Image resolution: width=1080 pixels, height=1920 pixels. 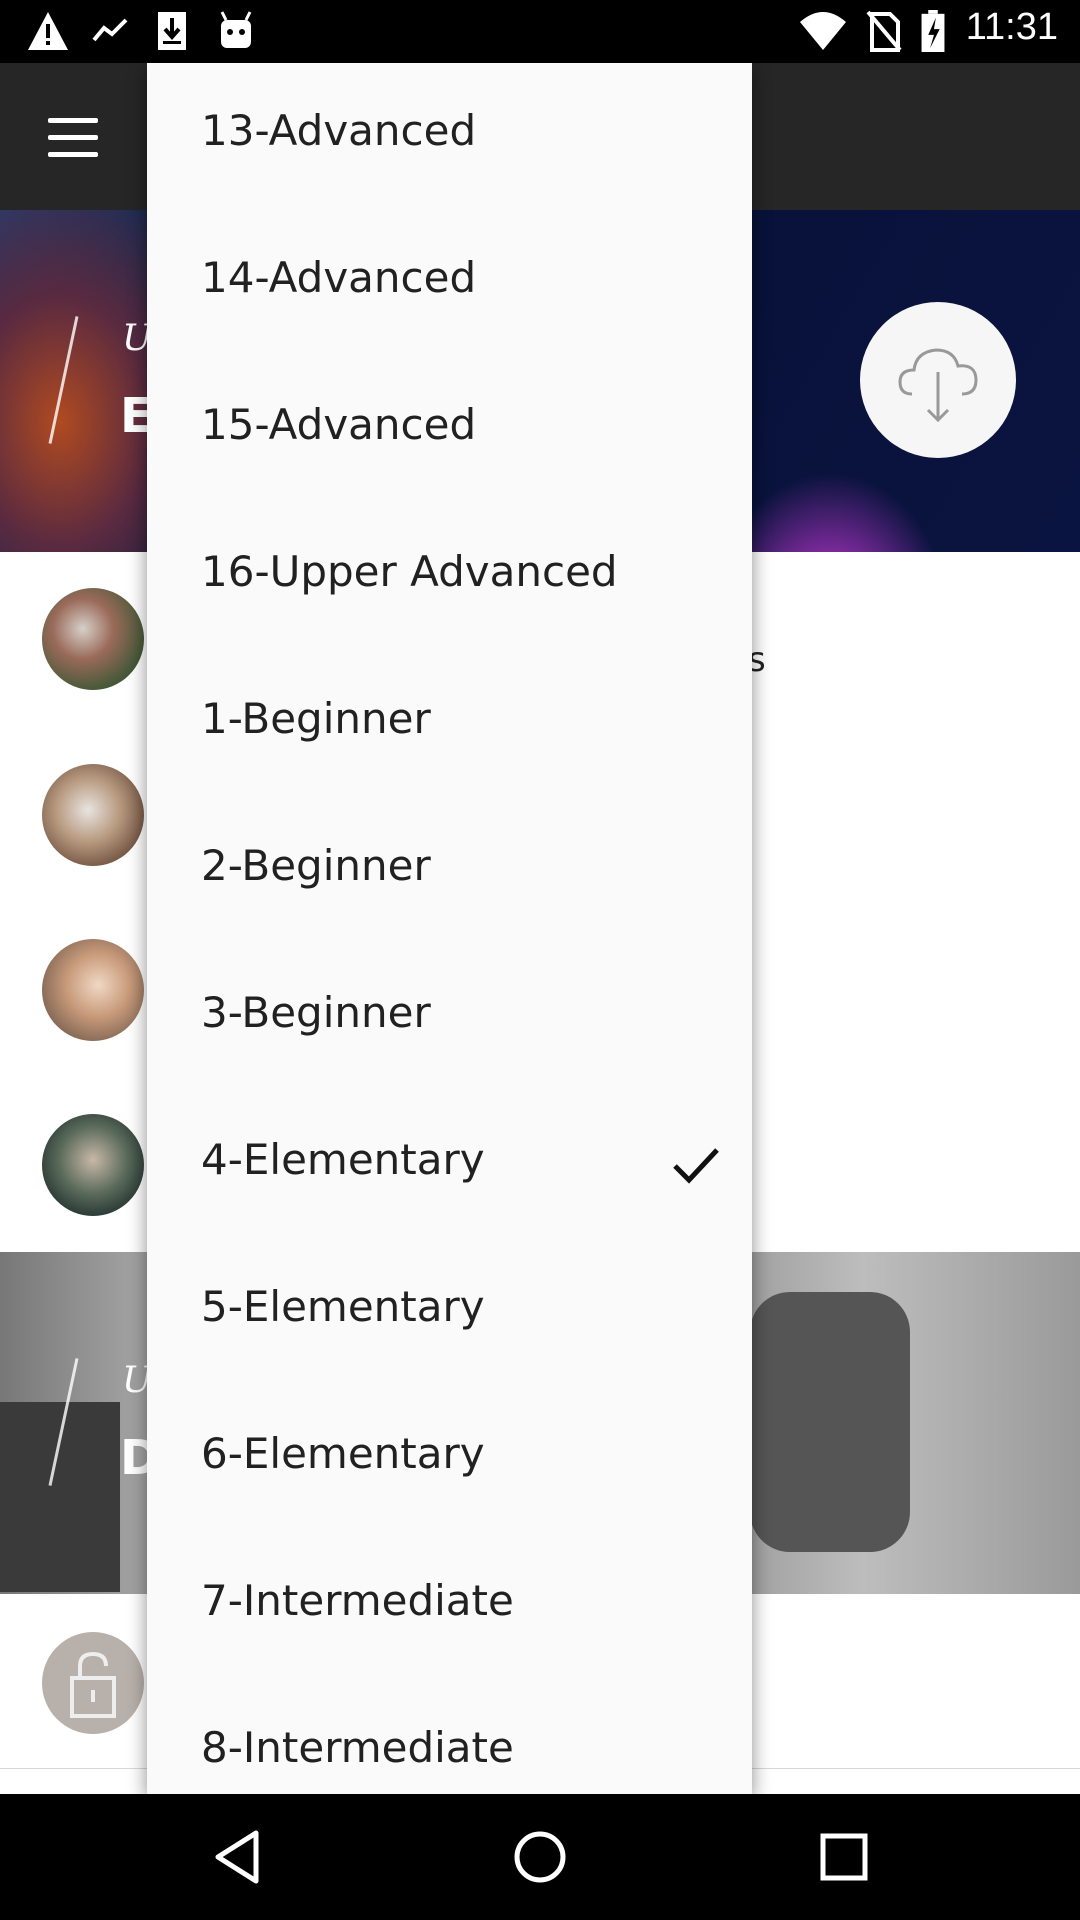 I want to click on warning-icon, so click(x=48, y=31).